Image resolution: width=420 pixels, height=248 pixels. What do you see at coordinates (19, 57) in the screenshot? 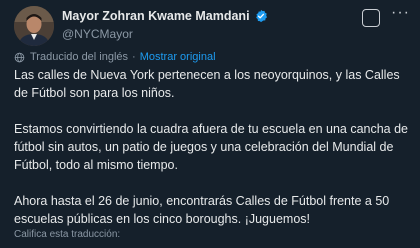
I see `globe-icon` at bounding box center [19, 57].